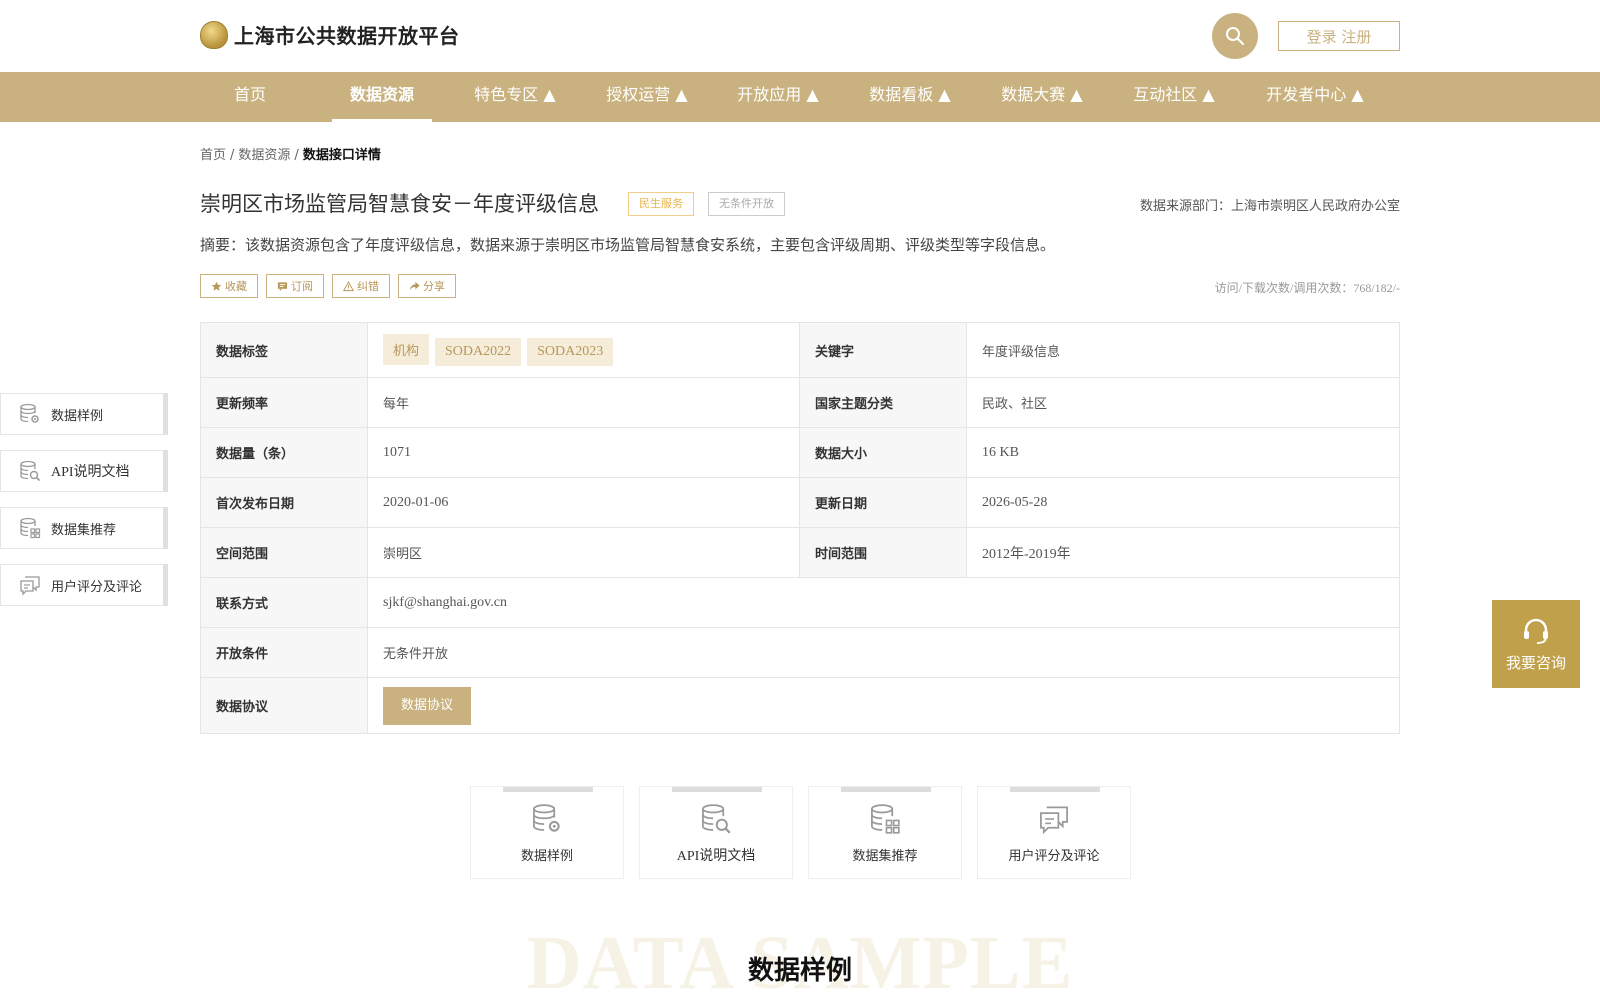 Image resolution: width=1600 pixels, height=1000 pixels. I want to click on table-row: 更新频率 每年 国家主题分类 民政、社区, so click(800, 402).